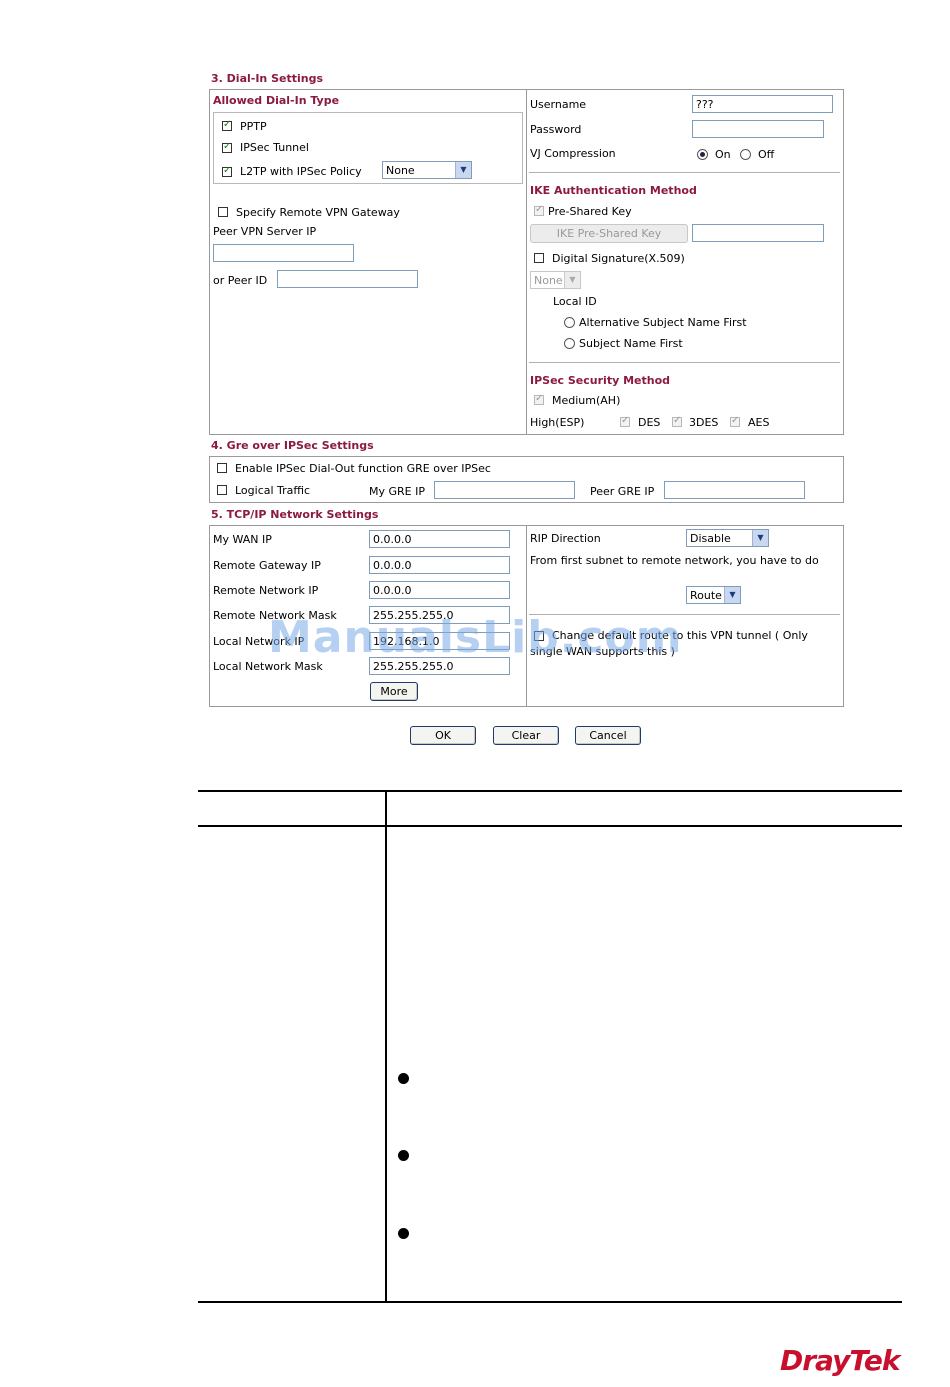 Image resolution: width=950 pixels, height=1387 pixels. I want to click on local-id-label: Local ID, so click(575, 301).